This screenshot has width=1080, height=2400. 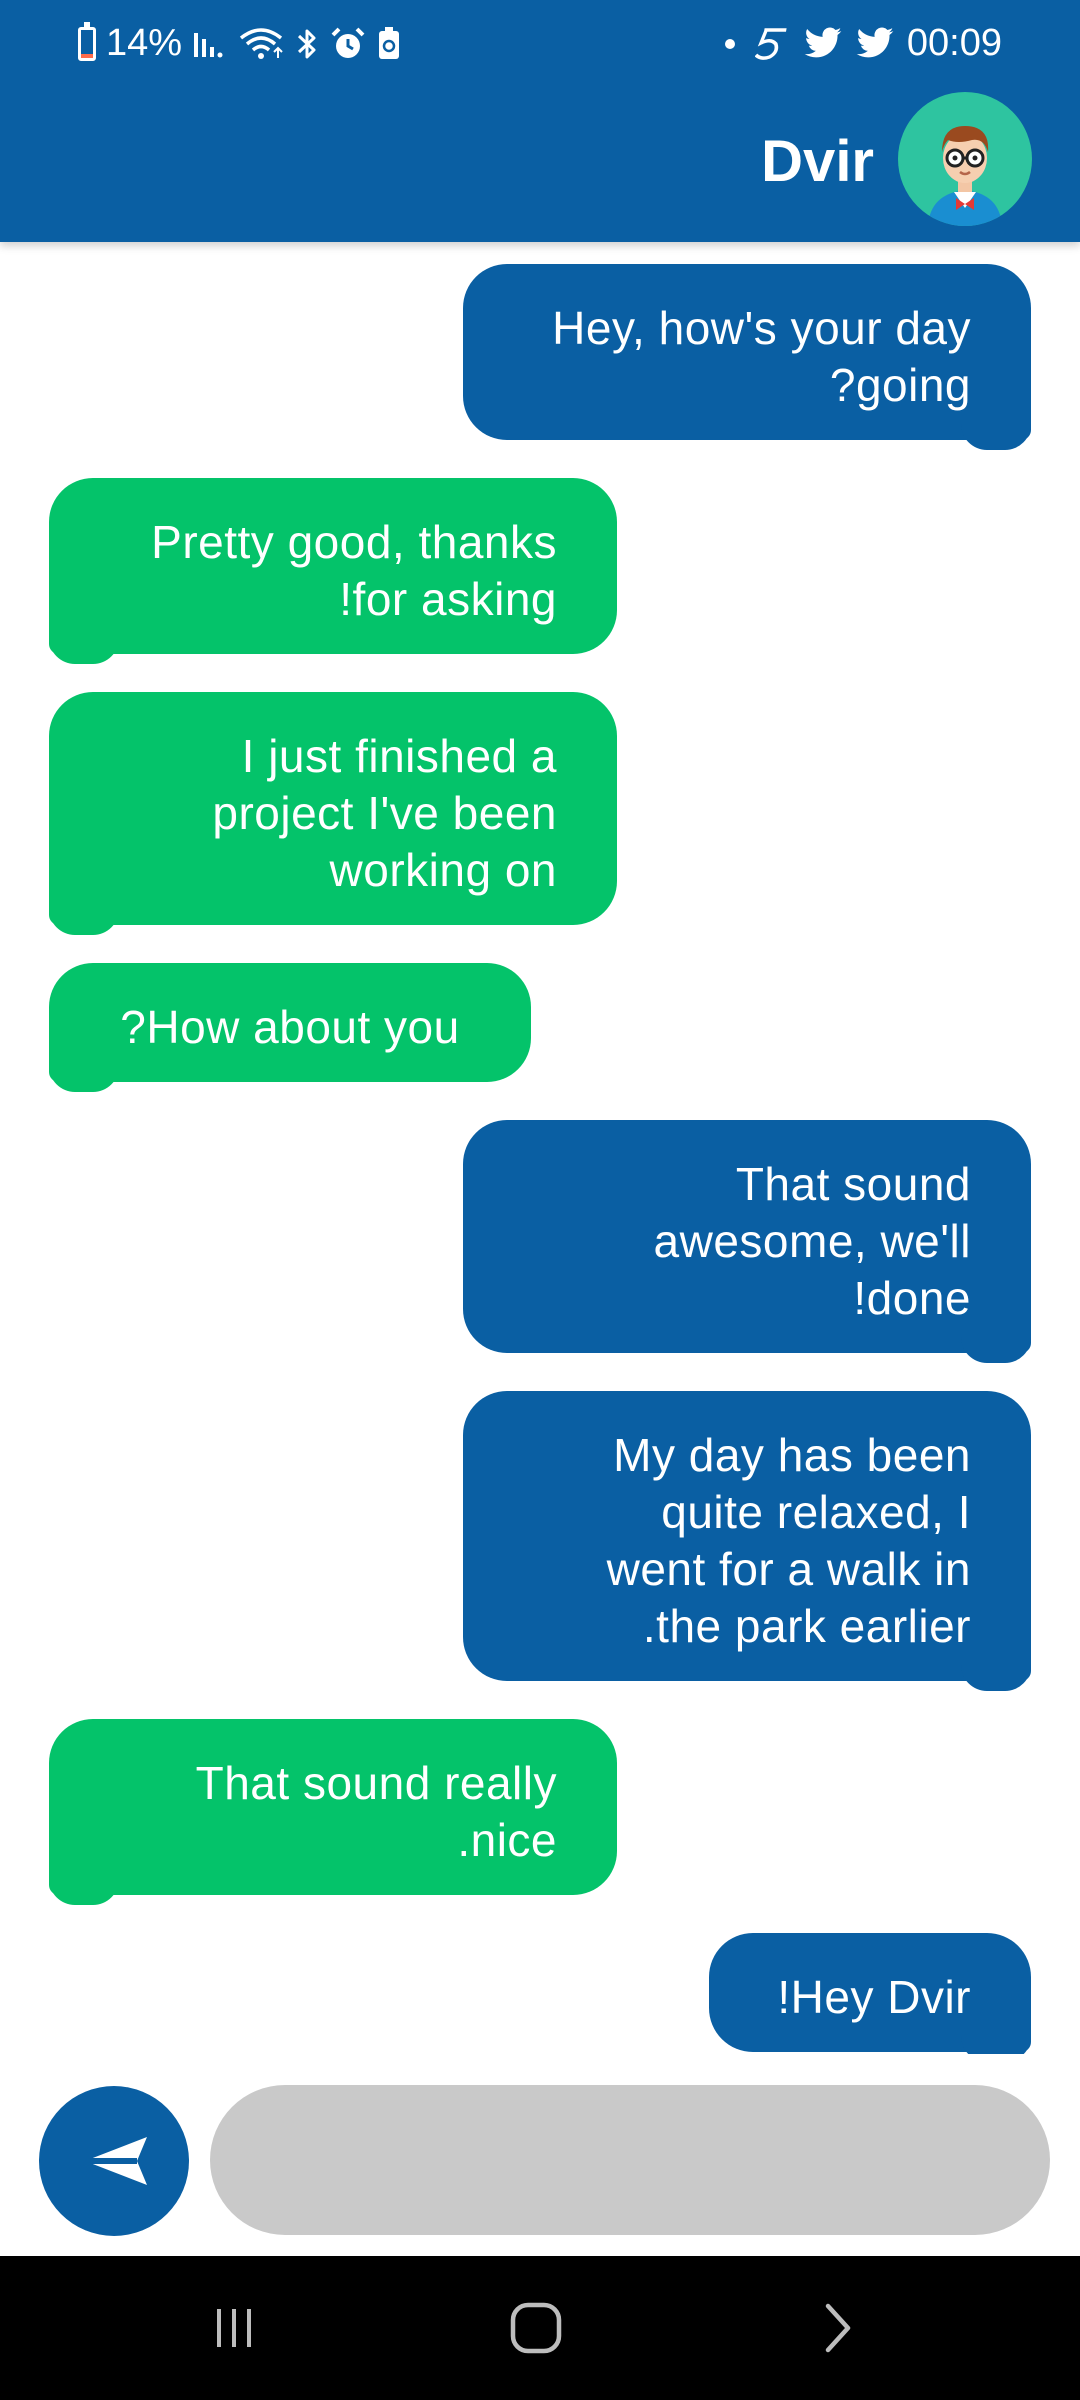 I want to click on message-text-line: working on, so click(x=443, y=870).